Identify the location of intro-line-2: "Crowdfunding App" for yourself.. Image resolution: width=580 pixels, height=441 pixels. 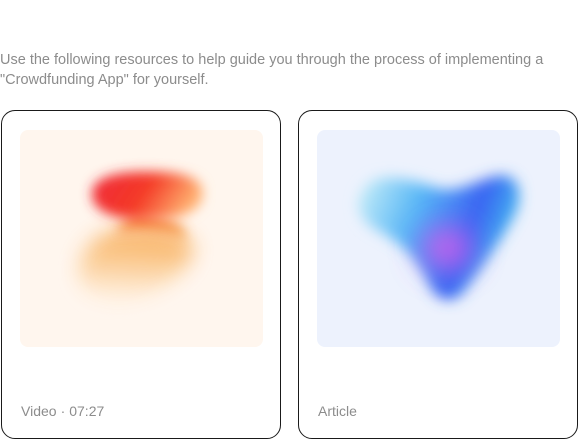
(104, 80).